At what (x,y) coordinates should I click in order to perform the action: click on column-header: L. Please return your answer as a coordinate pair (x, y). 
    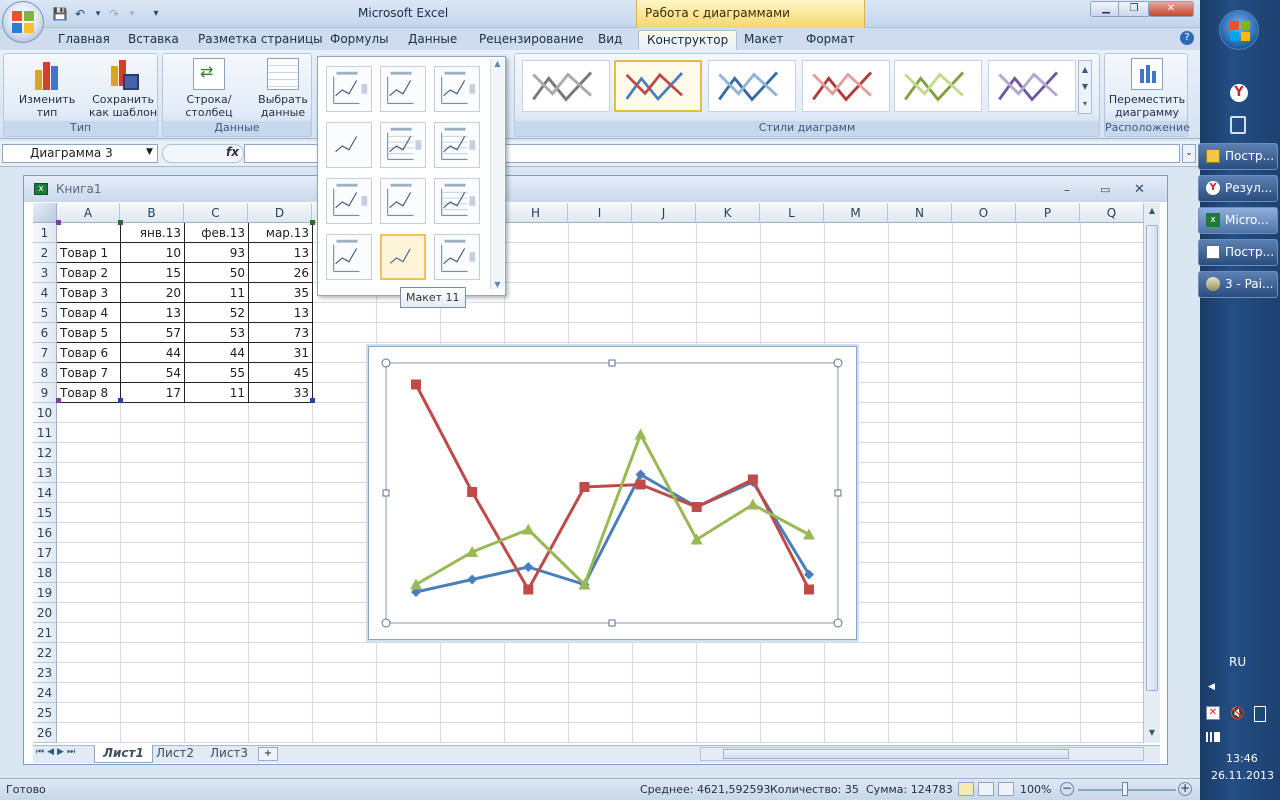
    Looking at the image, I should click on (792, 213).